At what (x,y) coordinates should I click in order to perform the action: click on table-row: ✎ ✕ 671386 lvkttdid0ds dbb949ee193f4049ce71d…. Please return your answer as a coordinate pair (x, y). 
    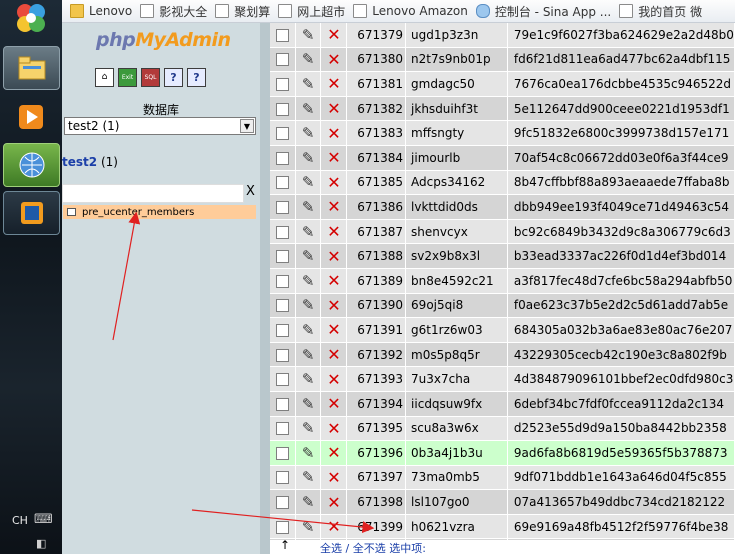
    Looking at the image, I should click on (502, 207).